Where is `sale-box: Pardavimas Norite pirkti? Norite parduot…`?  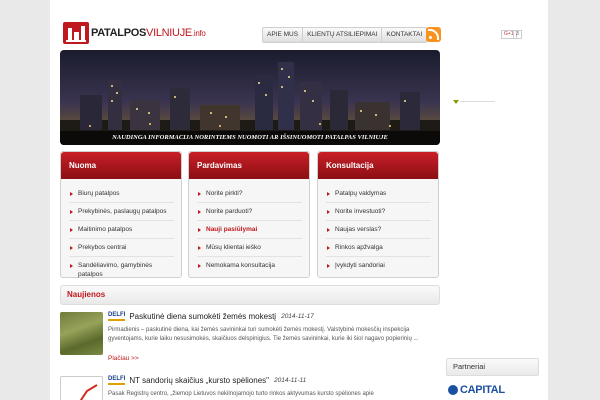
sale-box: Pardavimas Norite pirkti? Norite parduot… is located at coordinates (249, 214).